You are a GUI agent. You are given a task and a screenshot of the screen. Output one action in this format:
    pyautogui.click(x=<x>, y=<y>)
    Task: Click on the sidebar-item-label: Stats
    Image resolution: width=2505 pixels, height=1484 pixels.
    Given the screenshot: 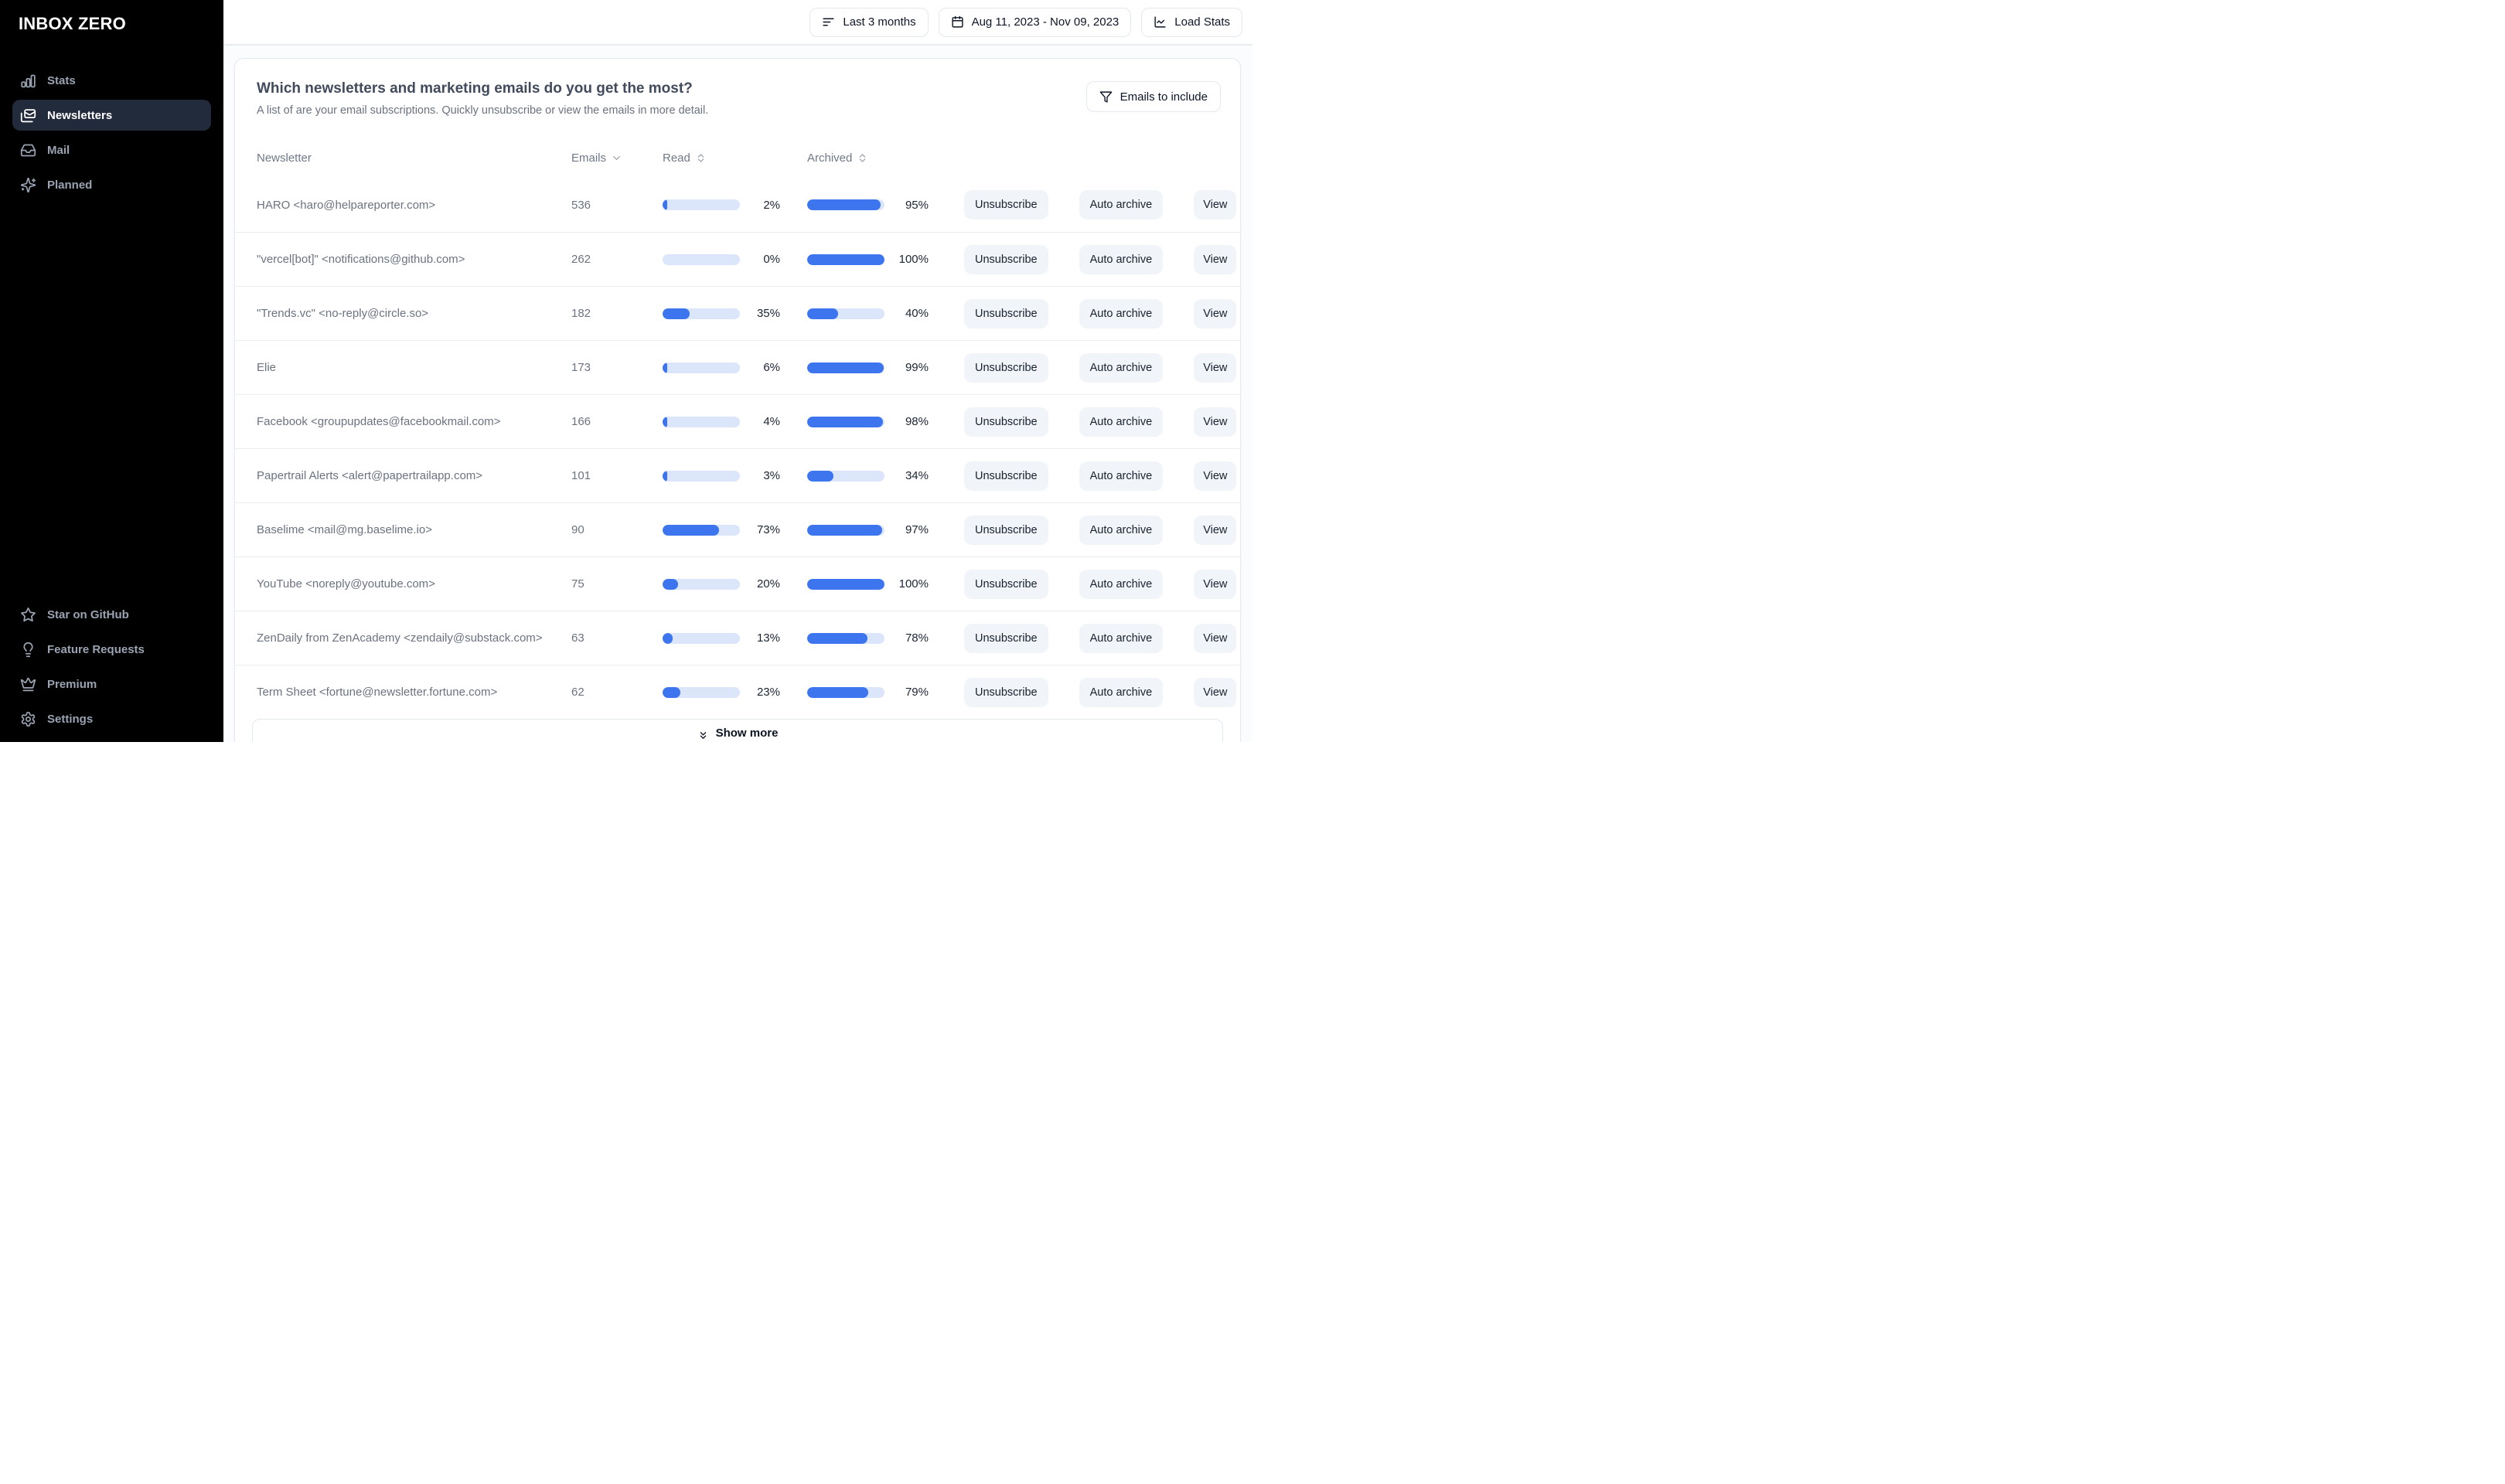 What is the action you would take?
    pyautogui.click(x=61, y=80)
    